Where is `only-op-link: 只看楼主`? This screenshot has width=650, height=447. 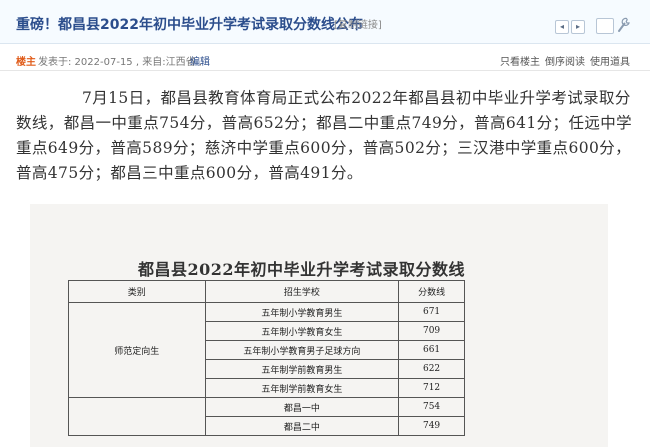
only-op-link: 只看楼主 is located at coordinates (520, 60).